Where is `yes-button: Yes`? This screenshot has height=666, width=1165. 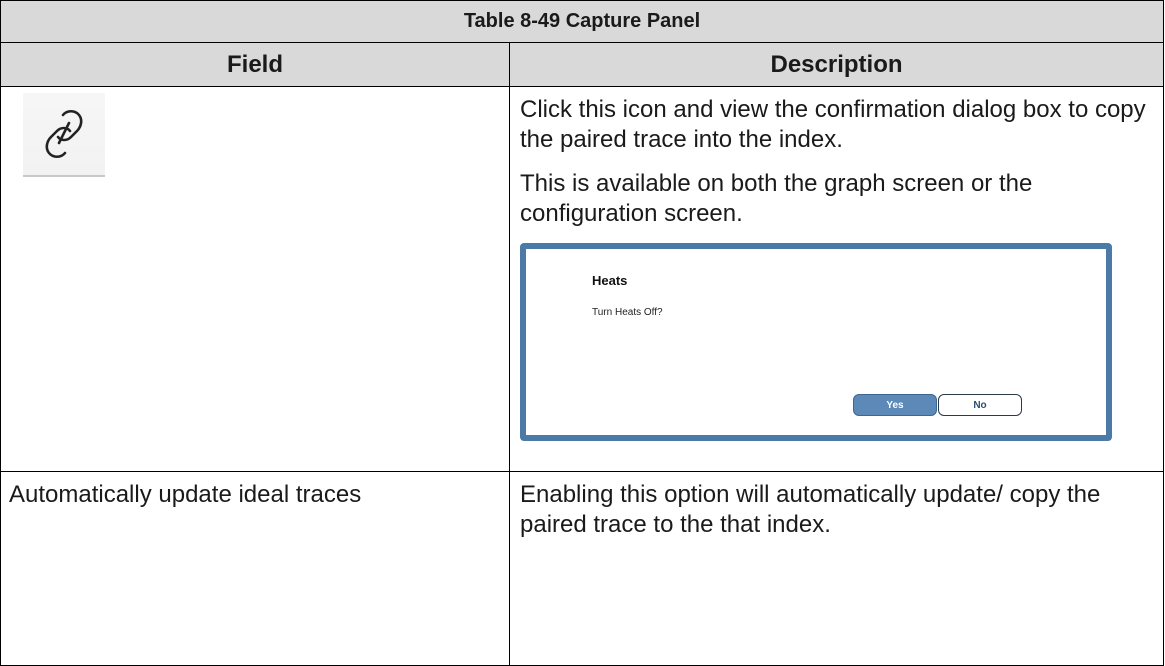
yes-button: Yes is located at coordinates (895, 405).